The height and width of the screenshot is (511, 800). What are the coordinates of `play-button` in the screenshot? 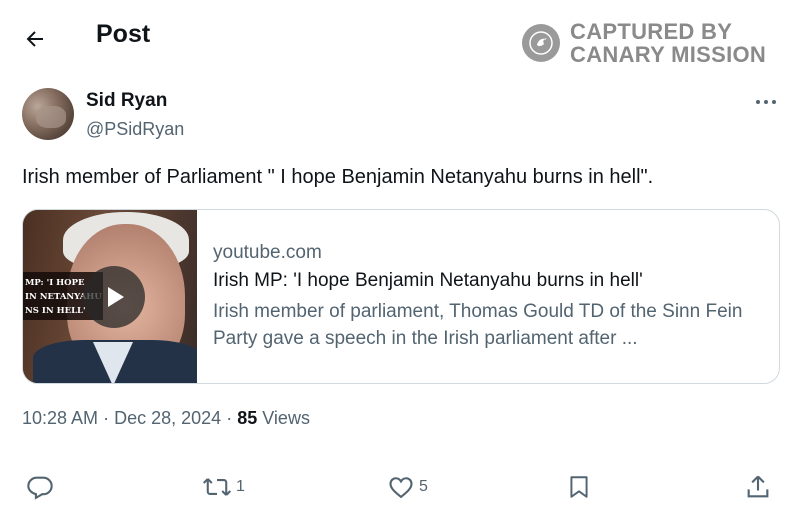 It's located at (114, 297).